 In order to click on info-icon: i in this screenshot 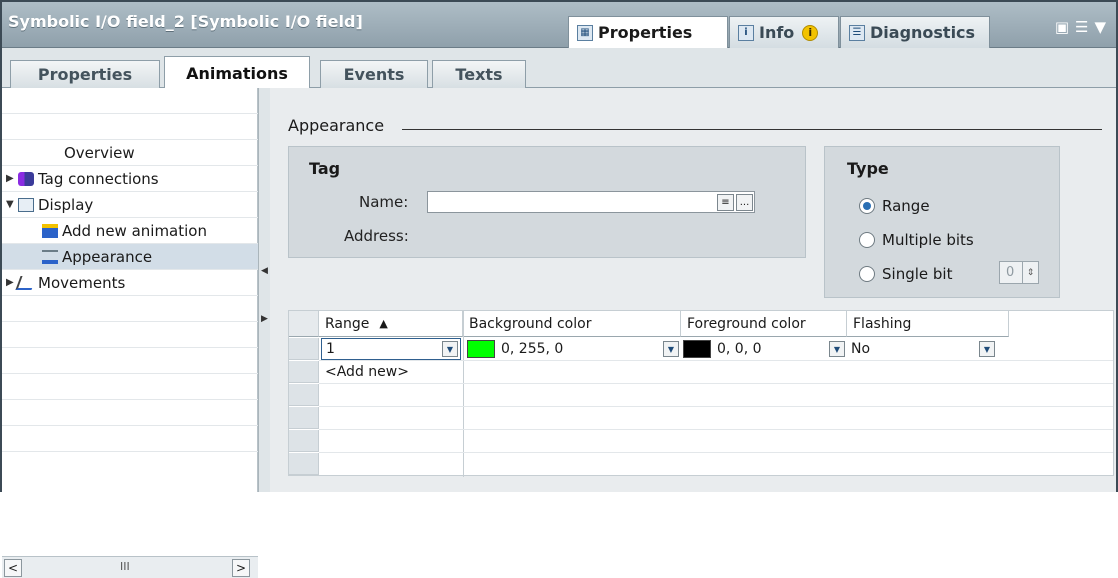, I will do `click(746, 32)`.